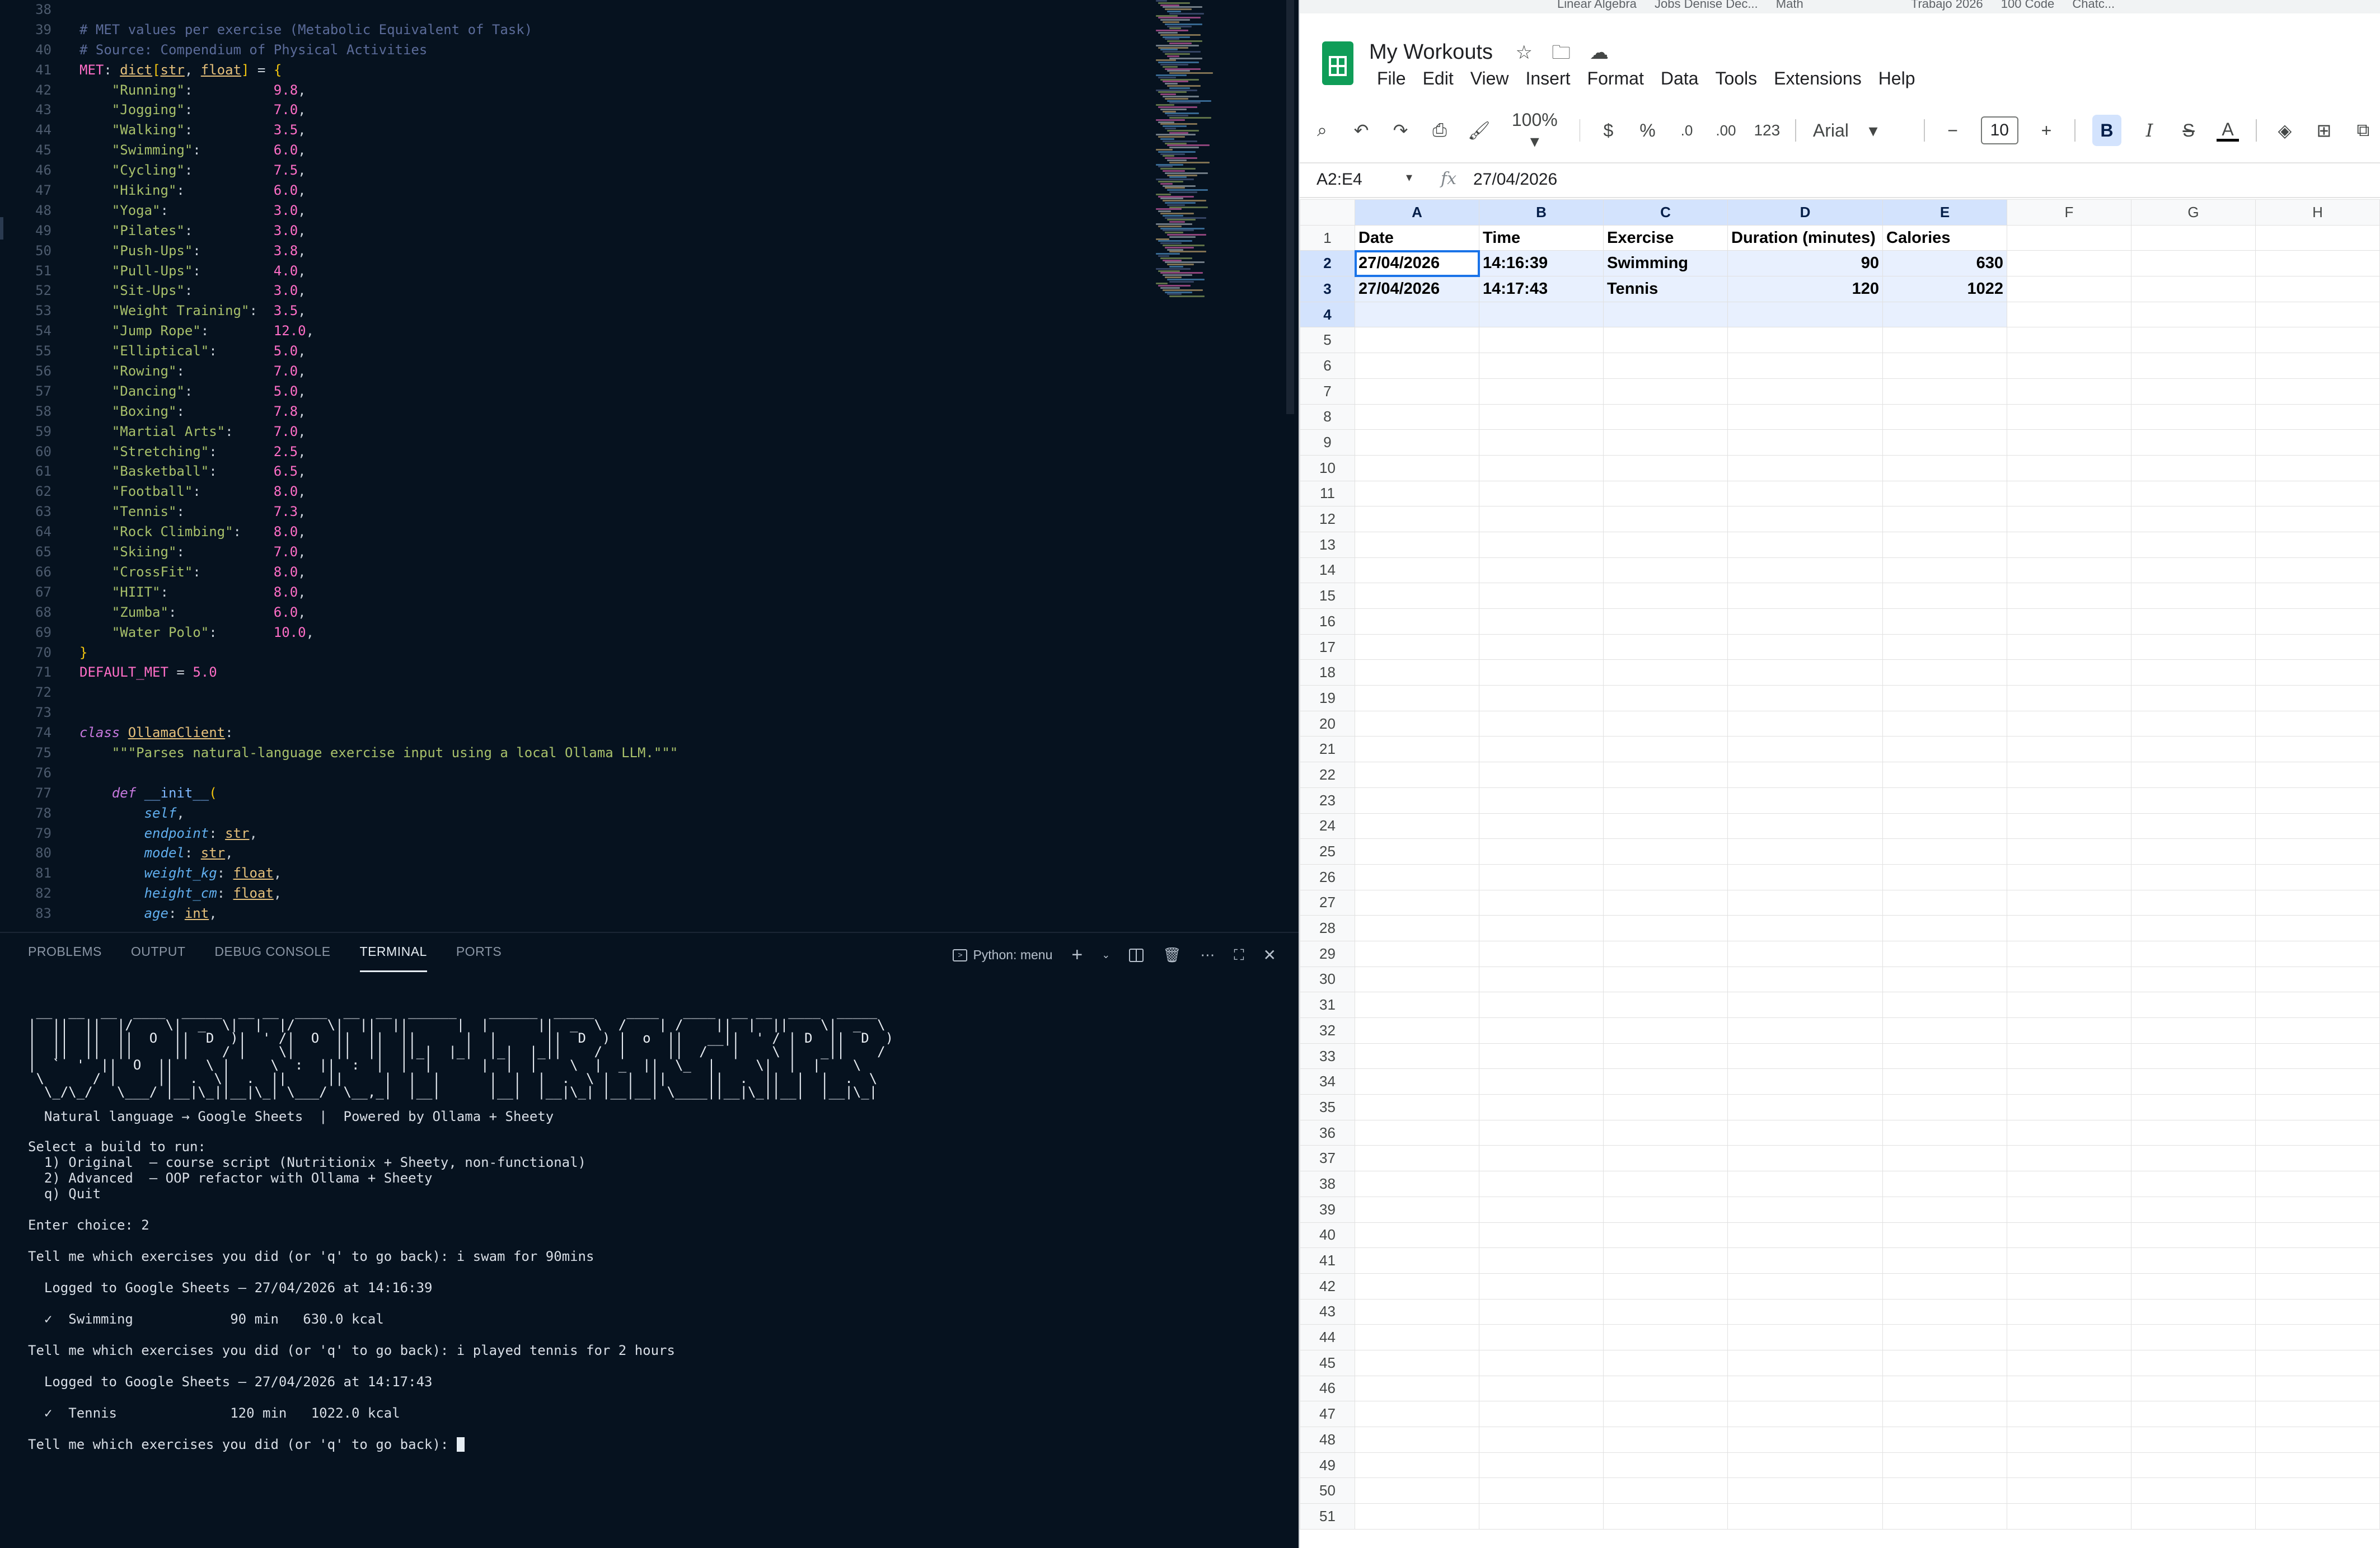  What do you see at coordinates (571, 693) in the screenshot?
I see `code-line: 72` at bounding box center [571, 693].